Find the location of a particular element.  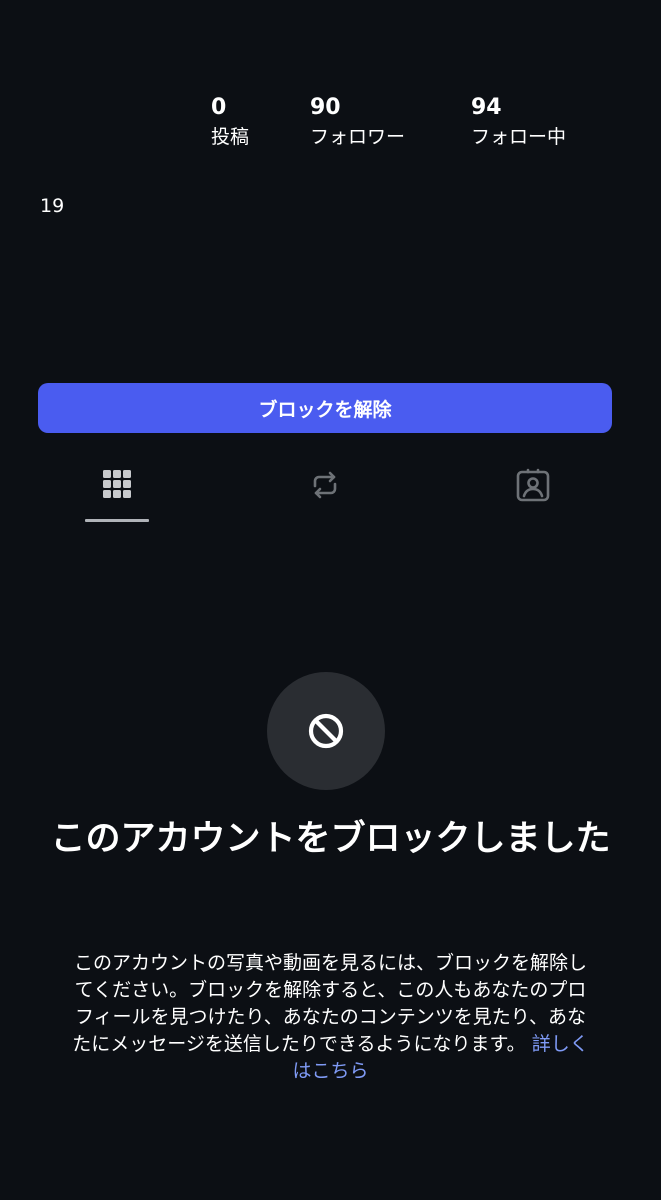

stat-following: 94 フォロー中 is located at coordinates (518, 122).